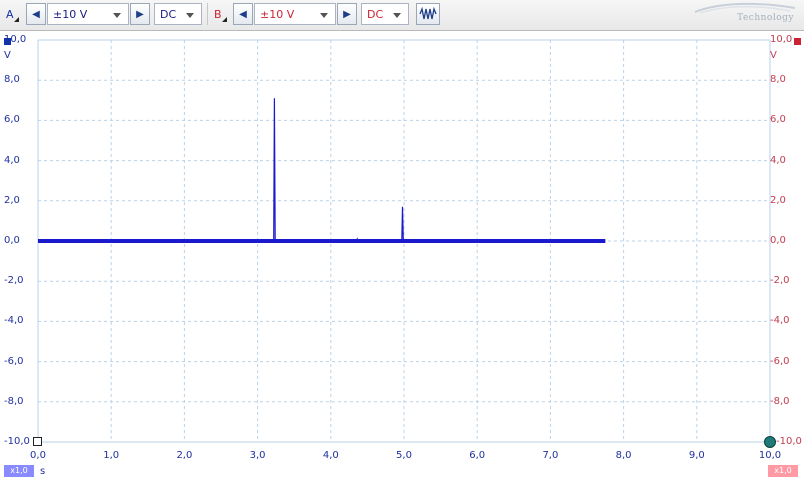  Describe the element at coordinates (12, 120) in the screenshot. I see `left-axis-tick-label: 6,0` at that location.